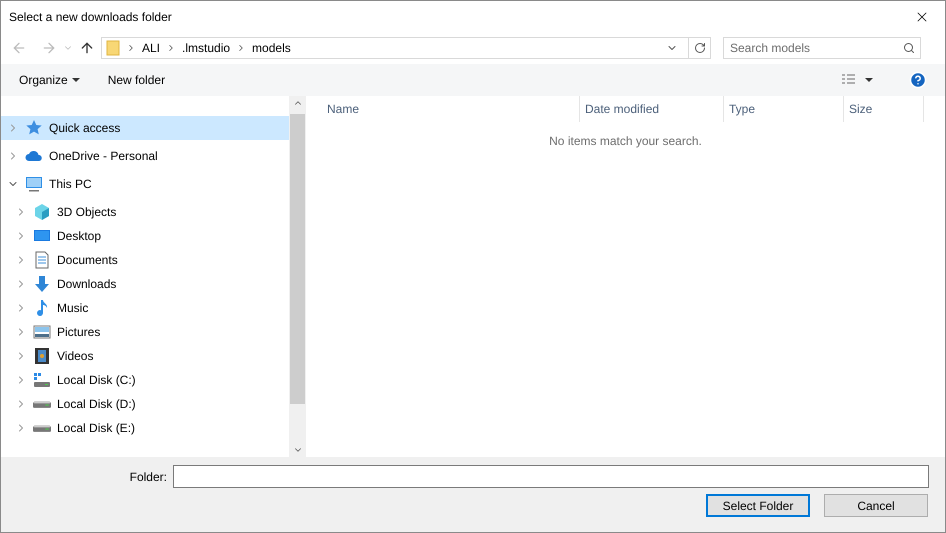 The height and width of the screenshot is (533, 946). What do you see at coordinates (72, 308) in the screenshot?
I see `tree-item-label: Music` at bounding box center [72, 308].